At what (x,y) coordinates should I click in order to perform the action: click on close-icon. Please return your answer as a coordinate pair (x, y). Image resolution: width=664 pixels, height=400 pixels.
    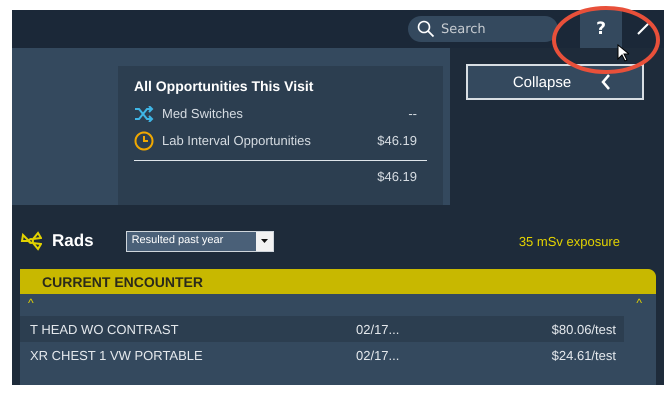
    Looking at the image, I should click on (643, 29).